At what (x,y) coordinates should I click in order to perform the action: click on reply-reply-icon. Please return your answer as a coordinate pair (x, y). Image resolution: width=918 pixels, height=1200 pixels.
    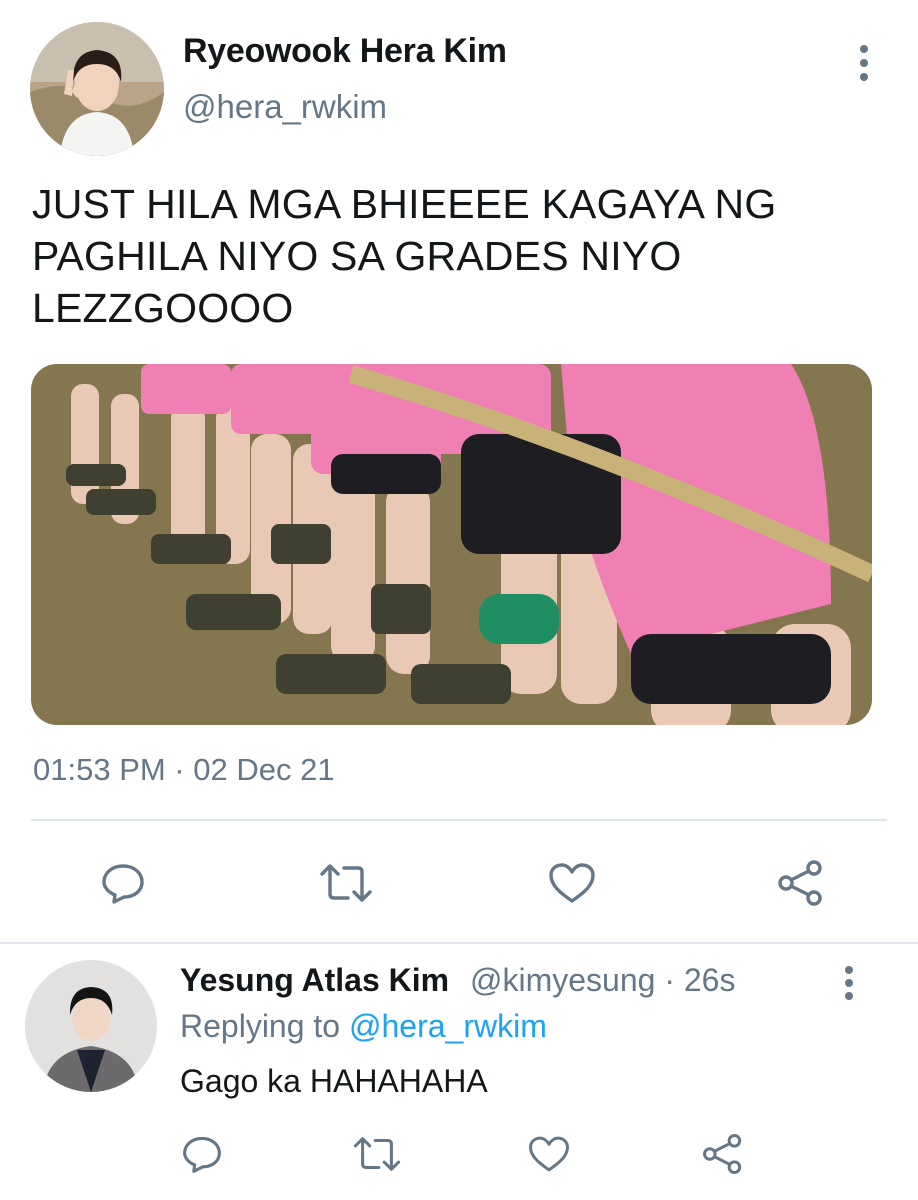
    Looking at the image, I should click on (202, 1154).